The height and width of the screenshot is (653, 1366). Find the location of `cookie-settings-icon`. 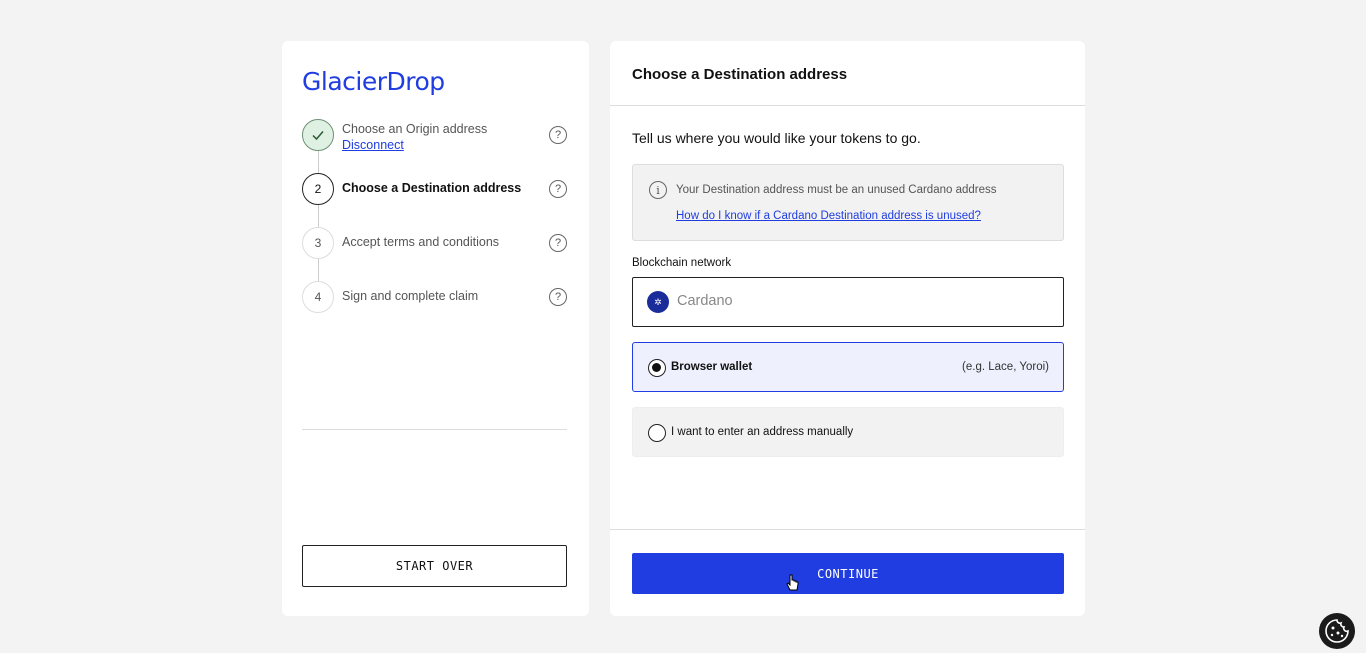

cookie-settings-icon is located at coordinates (1337, 631).